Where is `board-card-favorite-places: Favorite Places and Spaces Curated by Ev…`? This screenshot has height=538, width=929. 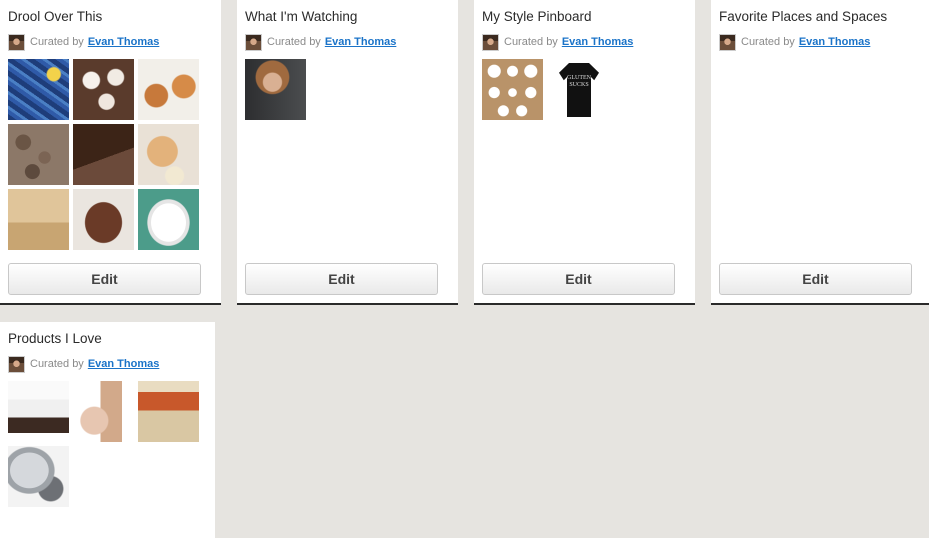 board-card-favorite-places: Favorite Places and Spaces Curated by Ev… is located at coordinates (820, 152).